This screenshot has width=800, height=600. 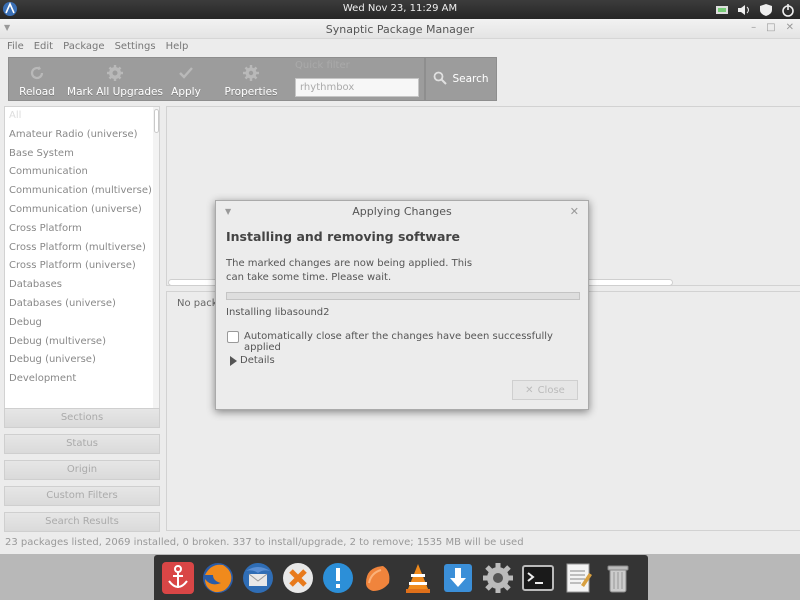 What do you see at coordinates (400, 47) in the screenshot?
I see `menubar: File Edit Package Settings Help` at bounding box center [400, 47].